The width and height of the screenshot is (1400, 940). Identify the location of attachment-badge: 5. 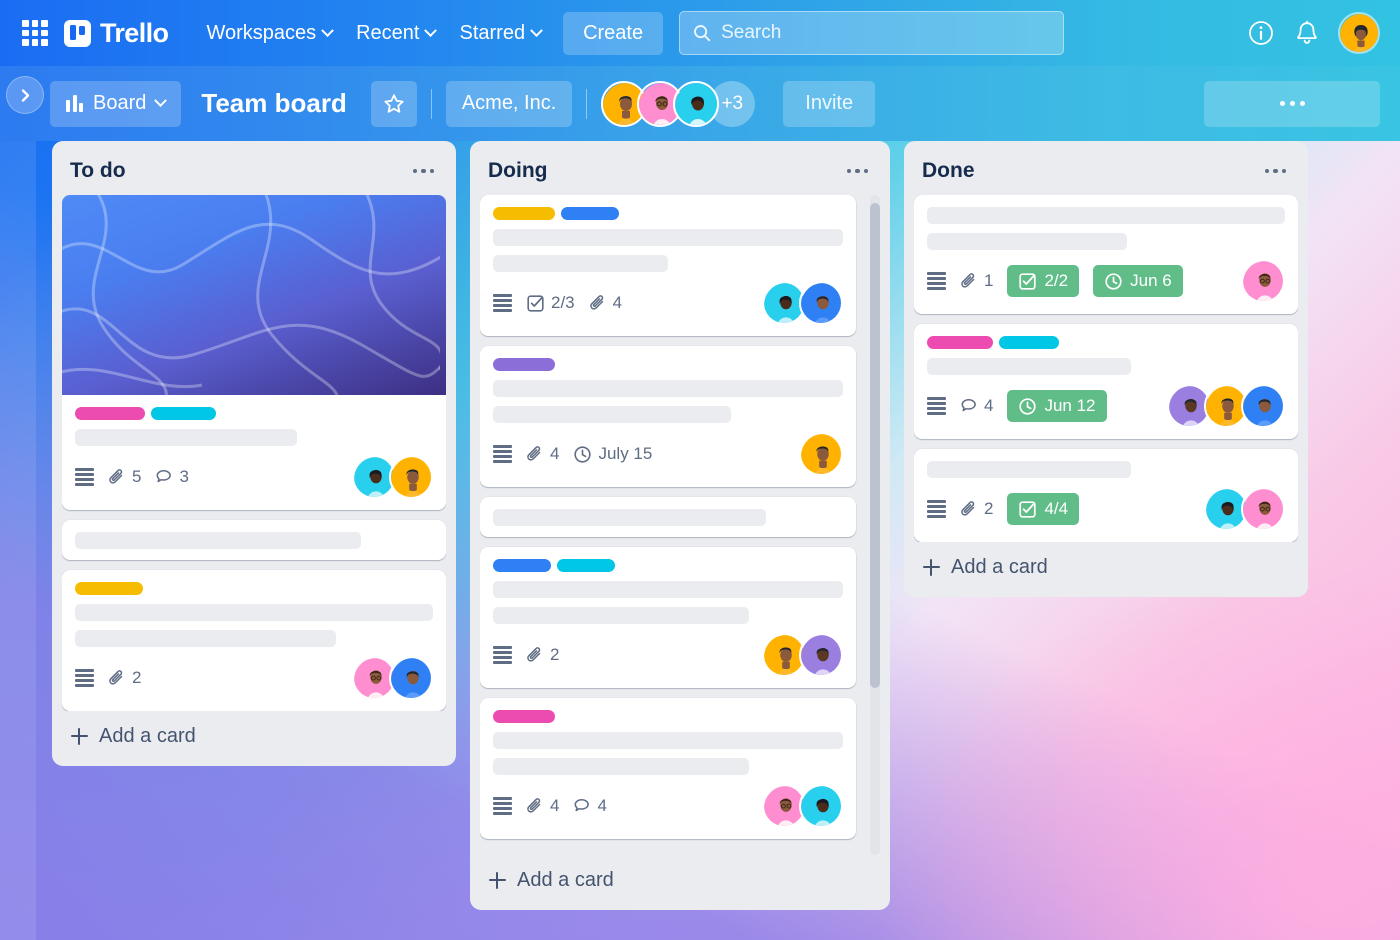
(124, 477).